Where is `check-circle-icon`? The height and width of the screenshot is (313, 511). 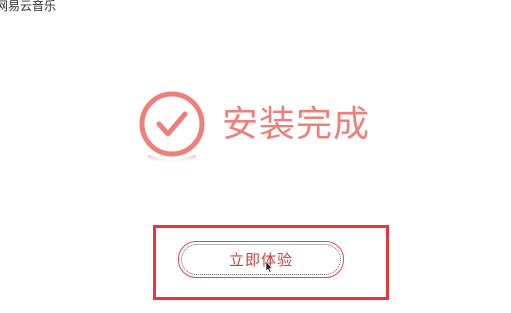 check-circle-icon is located at coordinates (172, 127).